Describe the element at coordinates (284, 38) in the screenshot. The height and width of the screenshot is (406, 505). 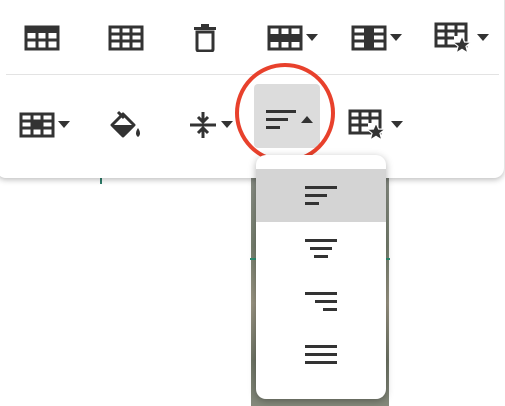
I see `table-row-icon` at that location.